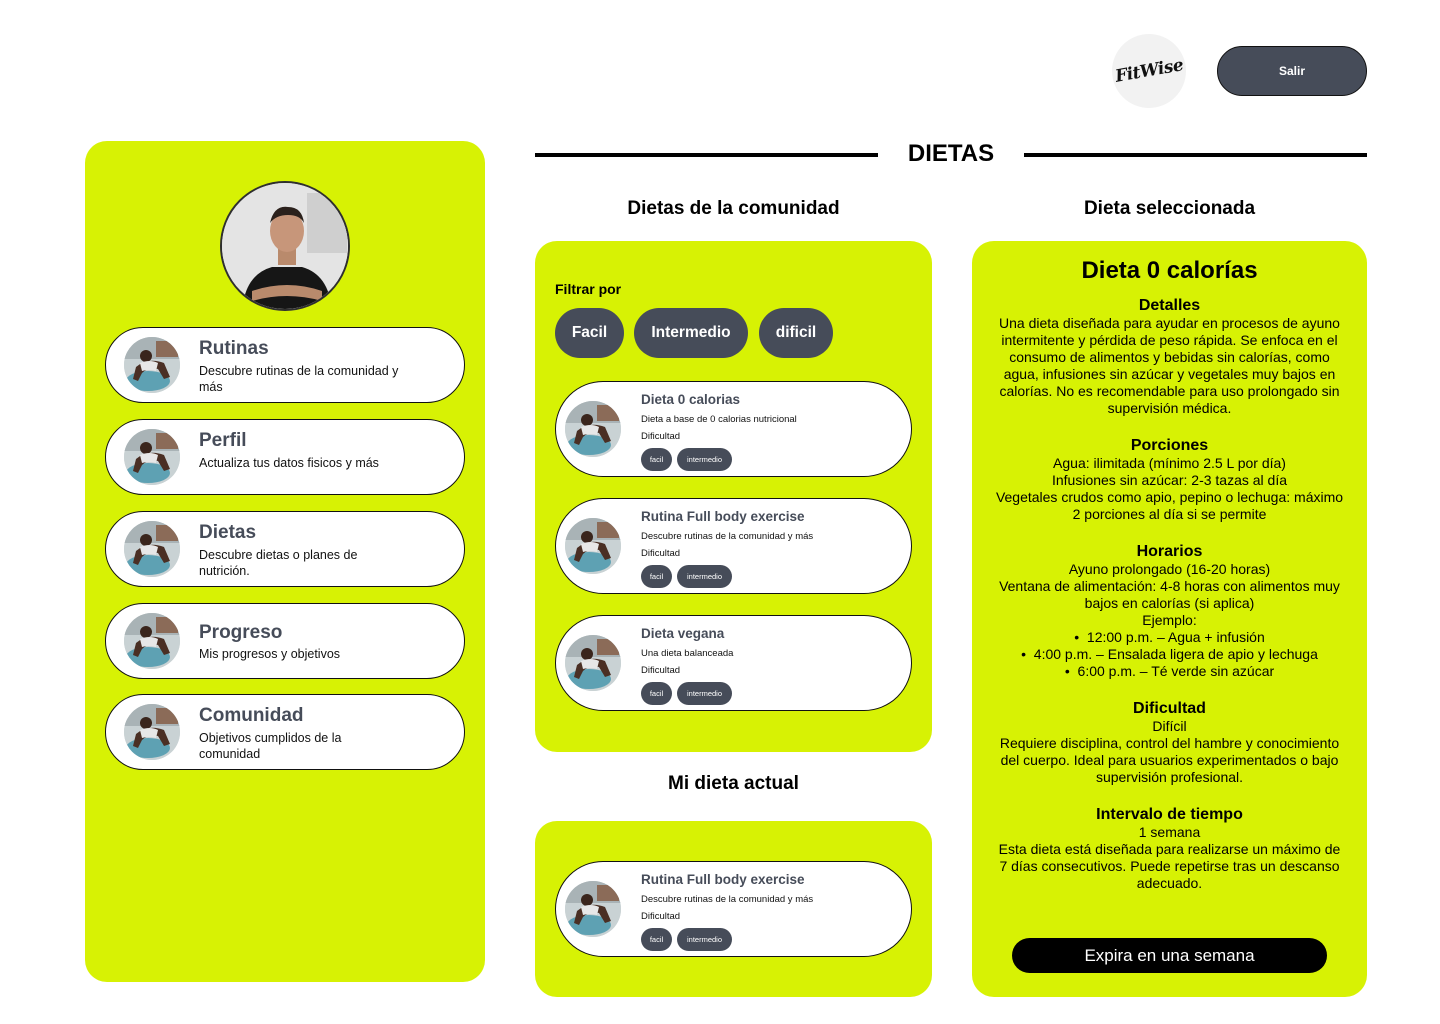 This screenshot has height=1024, width=1440. I want to click on difficulty-heading: Dificultad, so click(1169, 708).